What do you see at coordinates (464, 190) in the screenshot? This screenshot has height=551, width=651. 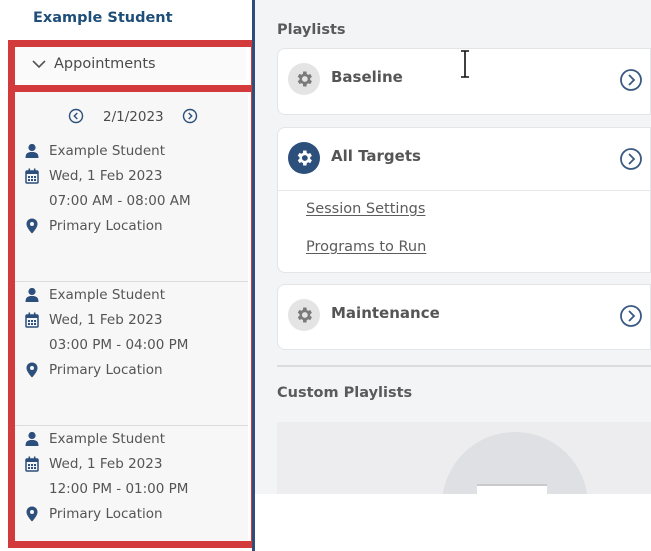 I see `card-divider` at bounding box center [464, 190].